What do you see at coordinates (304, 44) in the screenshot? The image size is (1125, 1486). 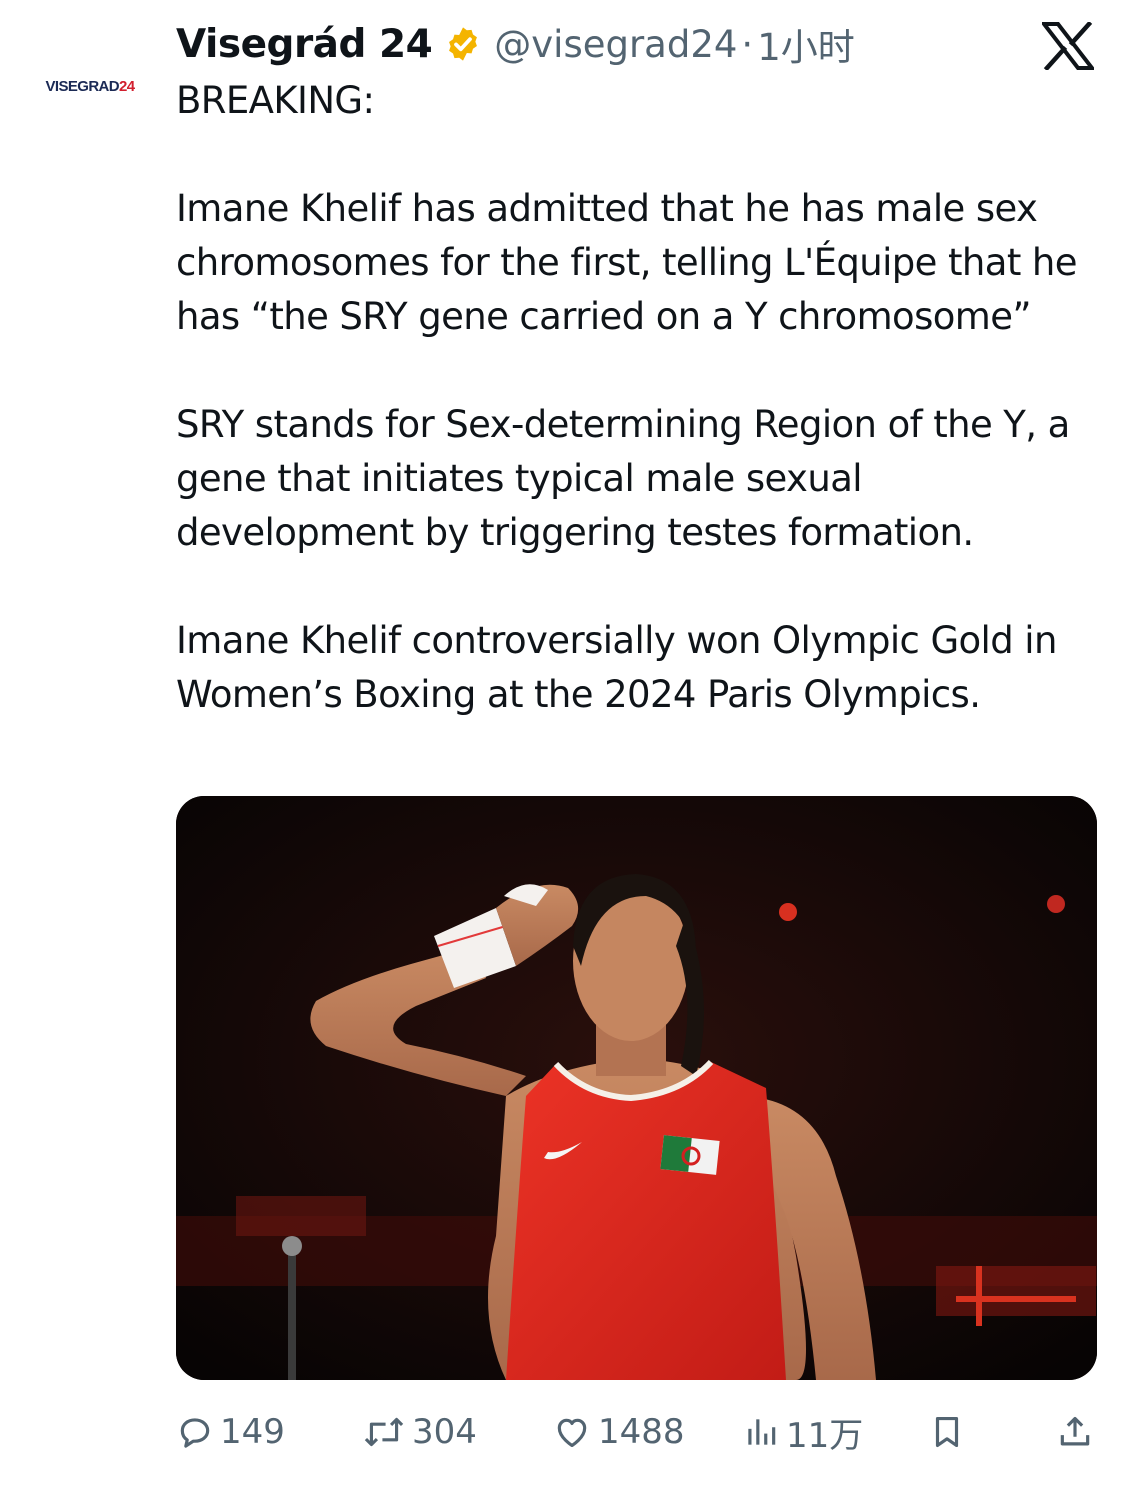 I see `display-name: Visegrád 24` at bounding box center [304, 44].